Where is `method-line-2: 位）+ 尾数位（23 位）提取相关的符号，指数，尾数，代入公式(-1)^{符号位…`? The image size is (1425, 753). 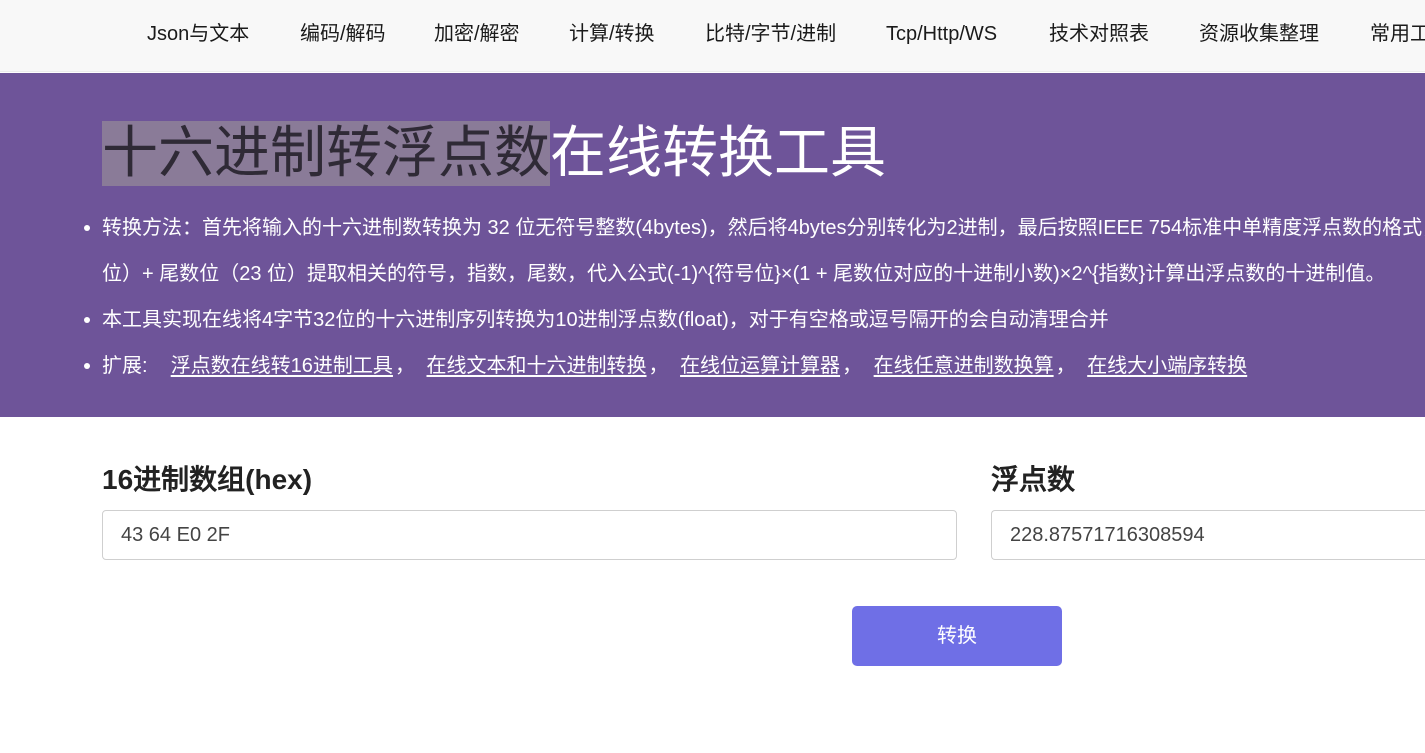 method-line-2: 位）+ 尾数位（23 位）提取相关的符号，指数，尾数，代入公式(-1)^{符号位… is located at coordinates (744, 274).